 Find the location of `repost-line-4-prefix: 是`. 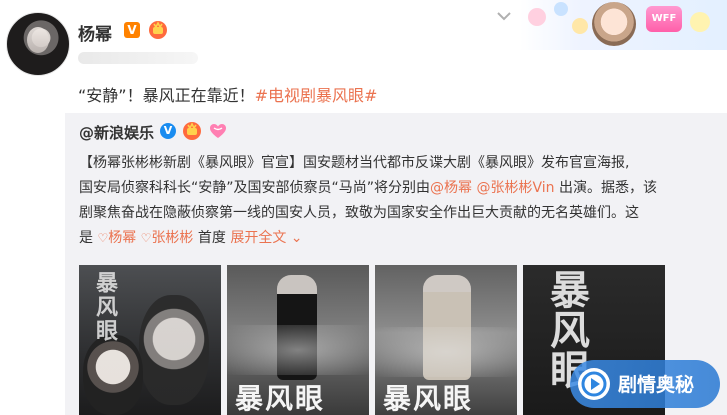

repost-line-4-prefix: 是 is located at coordinates (86, 238).